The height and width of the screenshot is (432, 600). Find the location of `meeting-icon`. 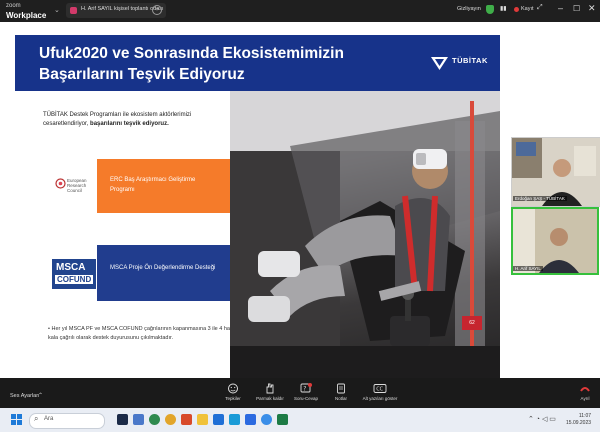

meeting-icon is located at coordinates (73, 10).